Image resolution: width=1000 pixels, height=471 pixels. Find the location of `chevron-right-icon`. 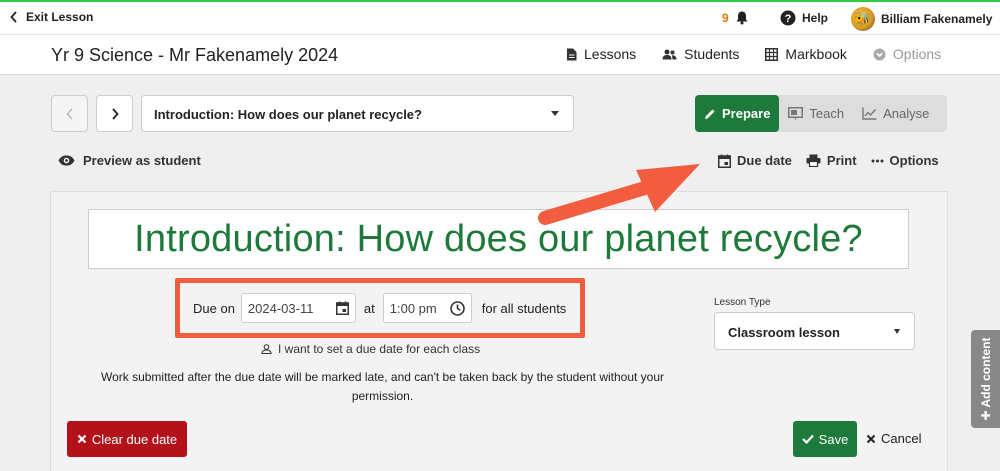

chevron-right-icon is located at coordinates (115, 113).